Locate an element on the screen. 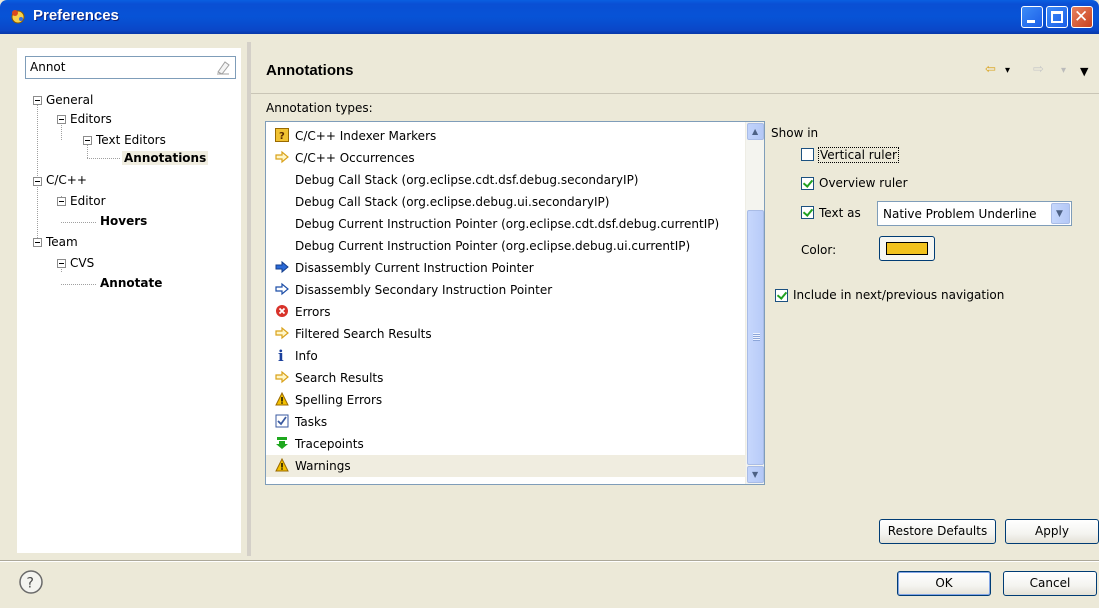 The image size is (1099, 608). list-item-label: C/C++ Indexer Markers is located at coordinates (366, 136).